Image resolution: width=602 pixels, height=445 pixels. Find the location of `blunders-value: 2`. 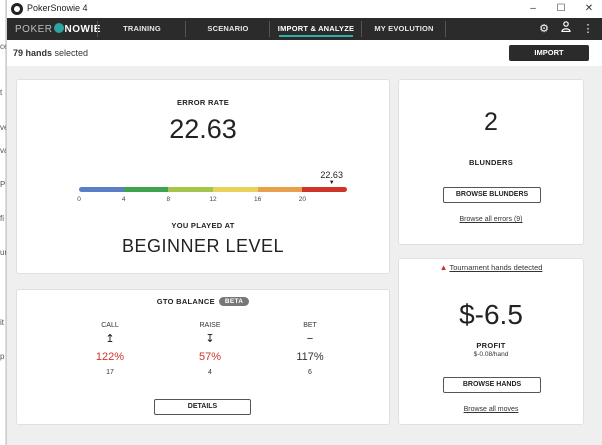

blunders-value: 2 is located at coordinates (491, 122).